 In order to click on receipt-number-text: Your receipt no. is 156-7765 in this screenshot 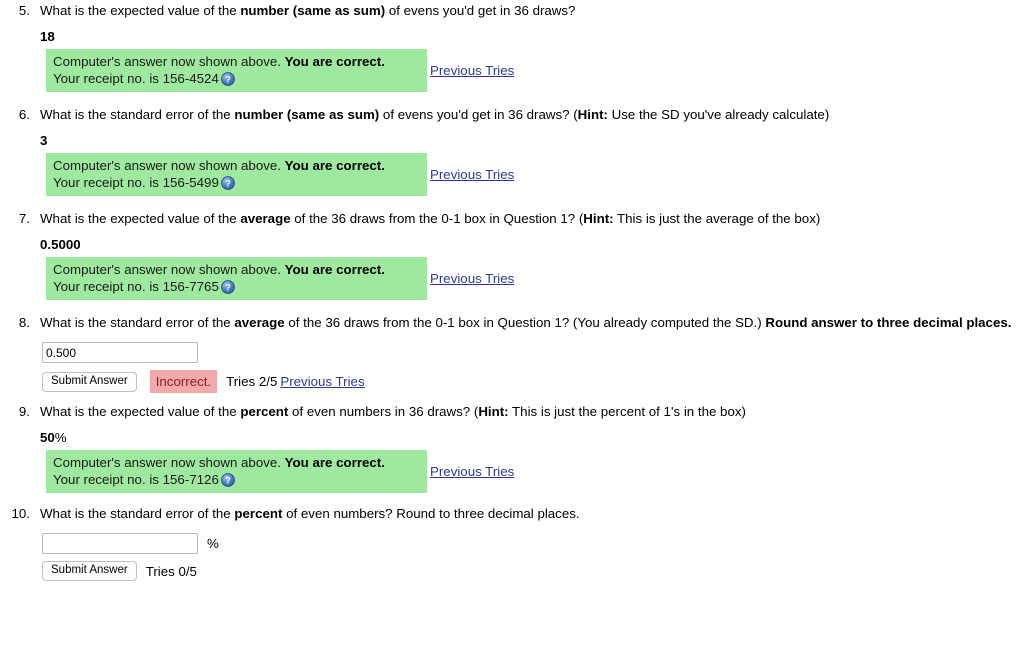, I will do `click(136, 286)`.